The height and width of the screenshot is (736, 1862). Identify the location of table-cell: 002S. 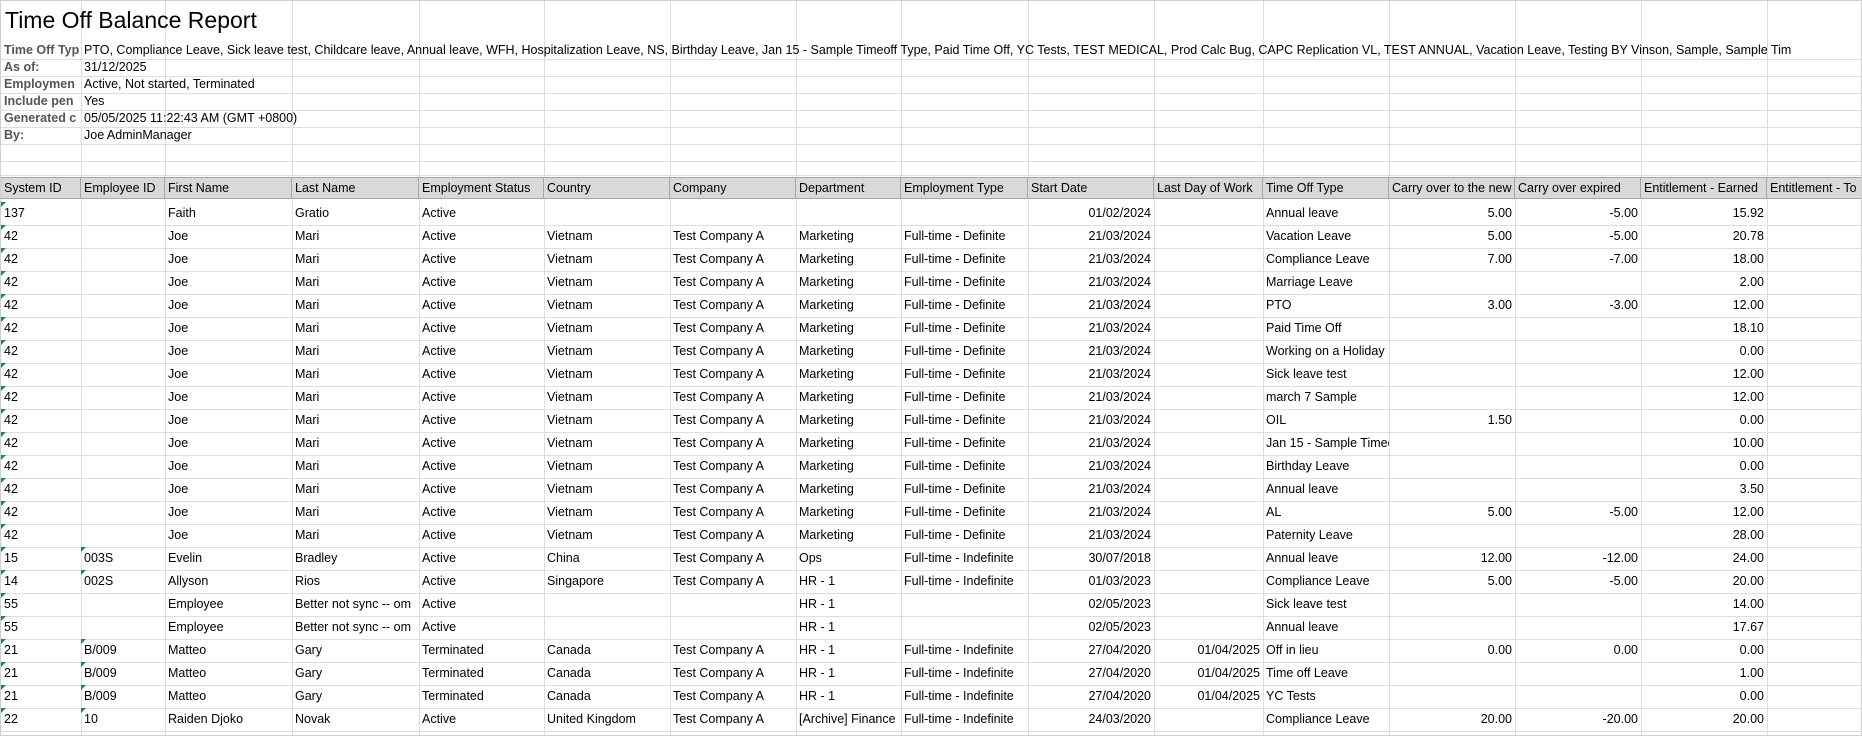
(123, 581).